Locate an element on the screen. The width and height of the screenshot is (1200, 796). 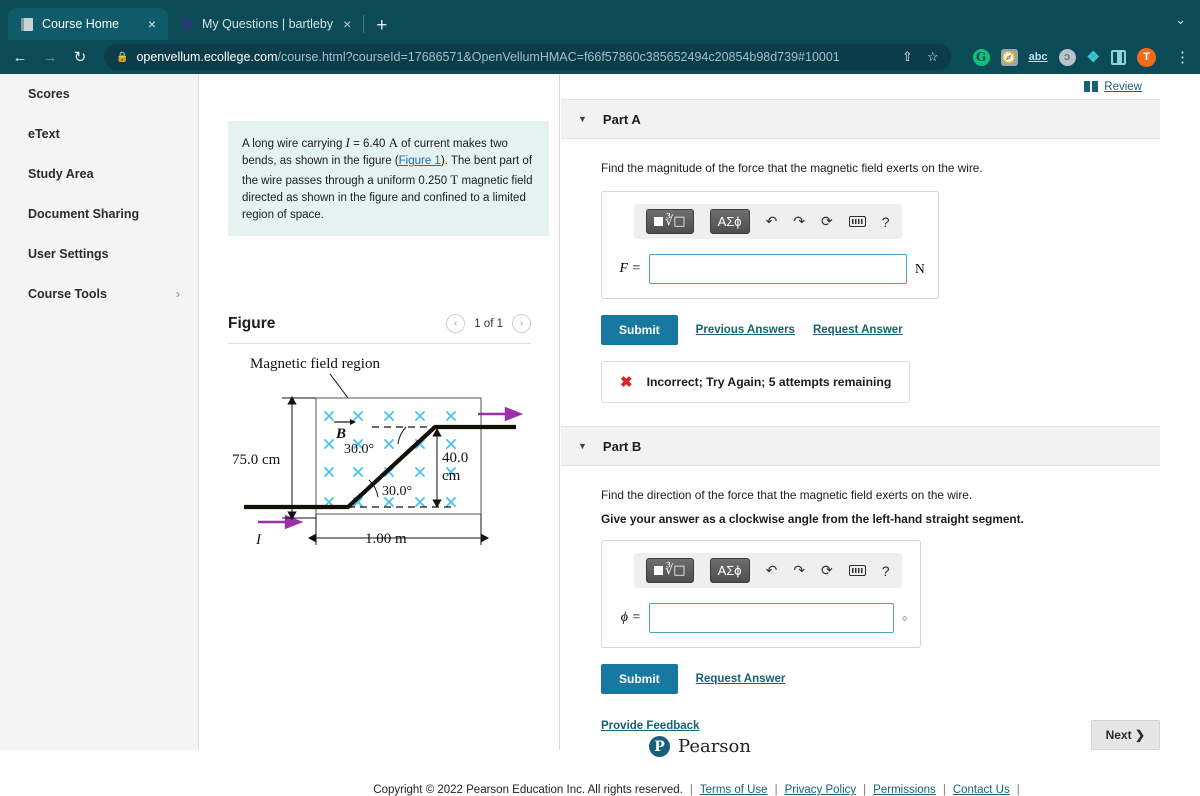
provide-feedback-link: Provide Feedback is located at coordinates (650, 726).